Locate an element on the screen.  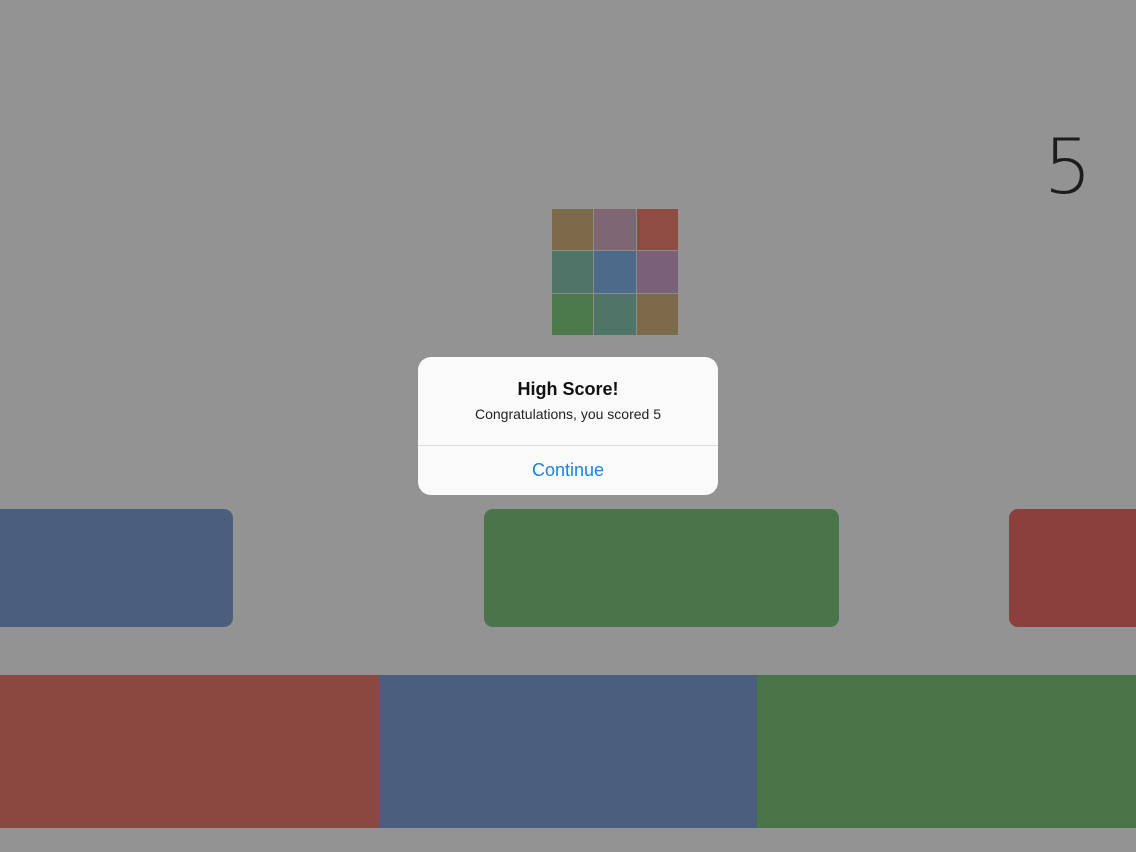
score-display: 5 is located at coordinates (1067, 166).